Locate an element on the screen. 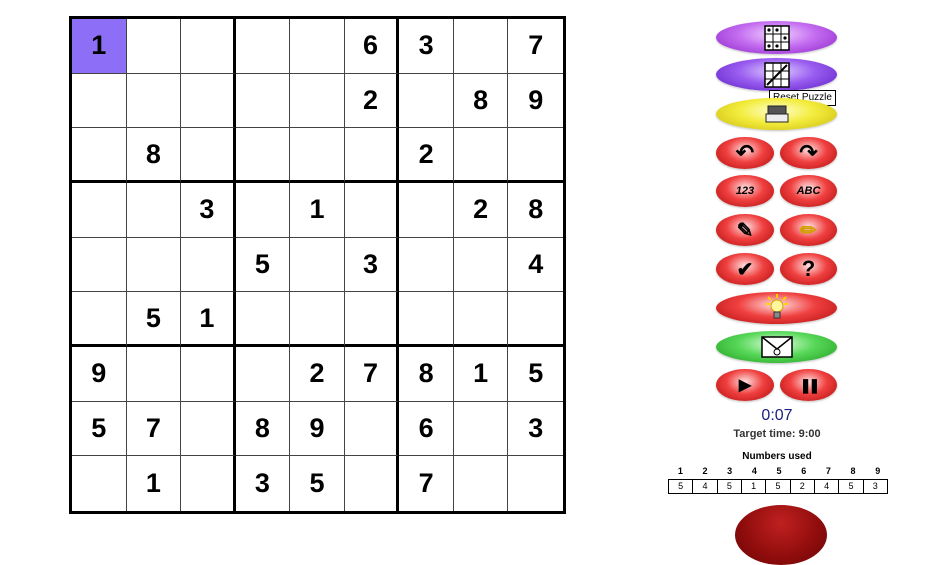 This screenshot has height=565, width=940. grid-cell-r1-c6: 6 is located at coordinates (372, 46).